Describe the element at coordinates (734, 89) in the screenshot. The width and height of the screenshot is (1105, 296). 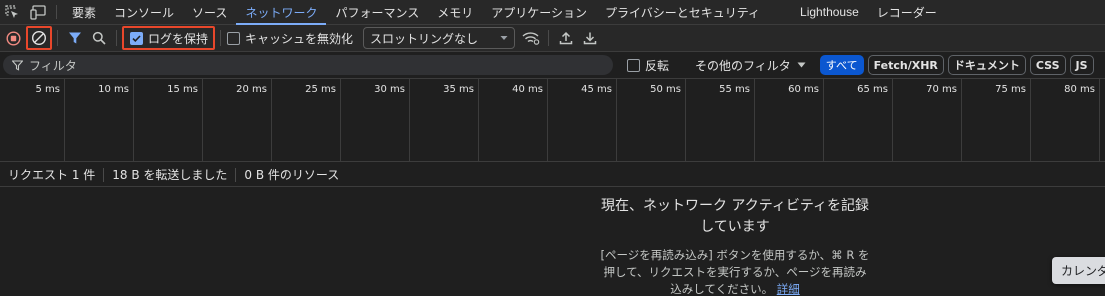
I see `timeline-tick-label: 55 ms` at that location.